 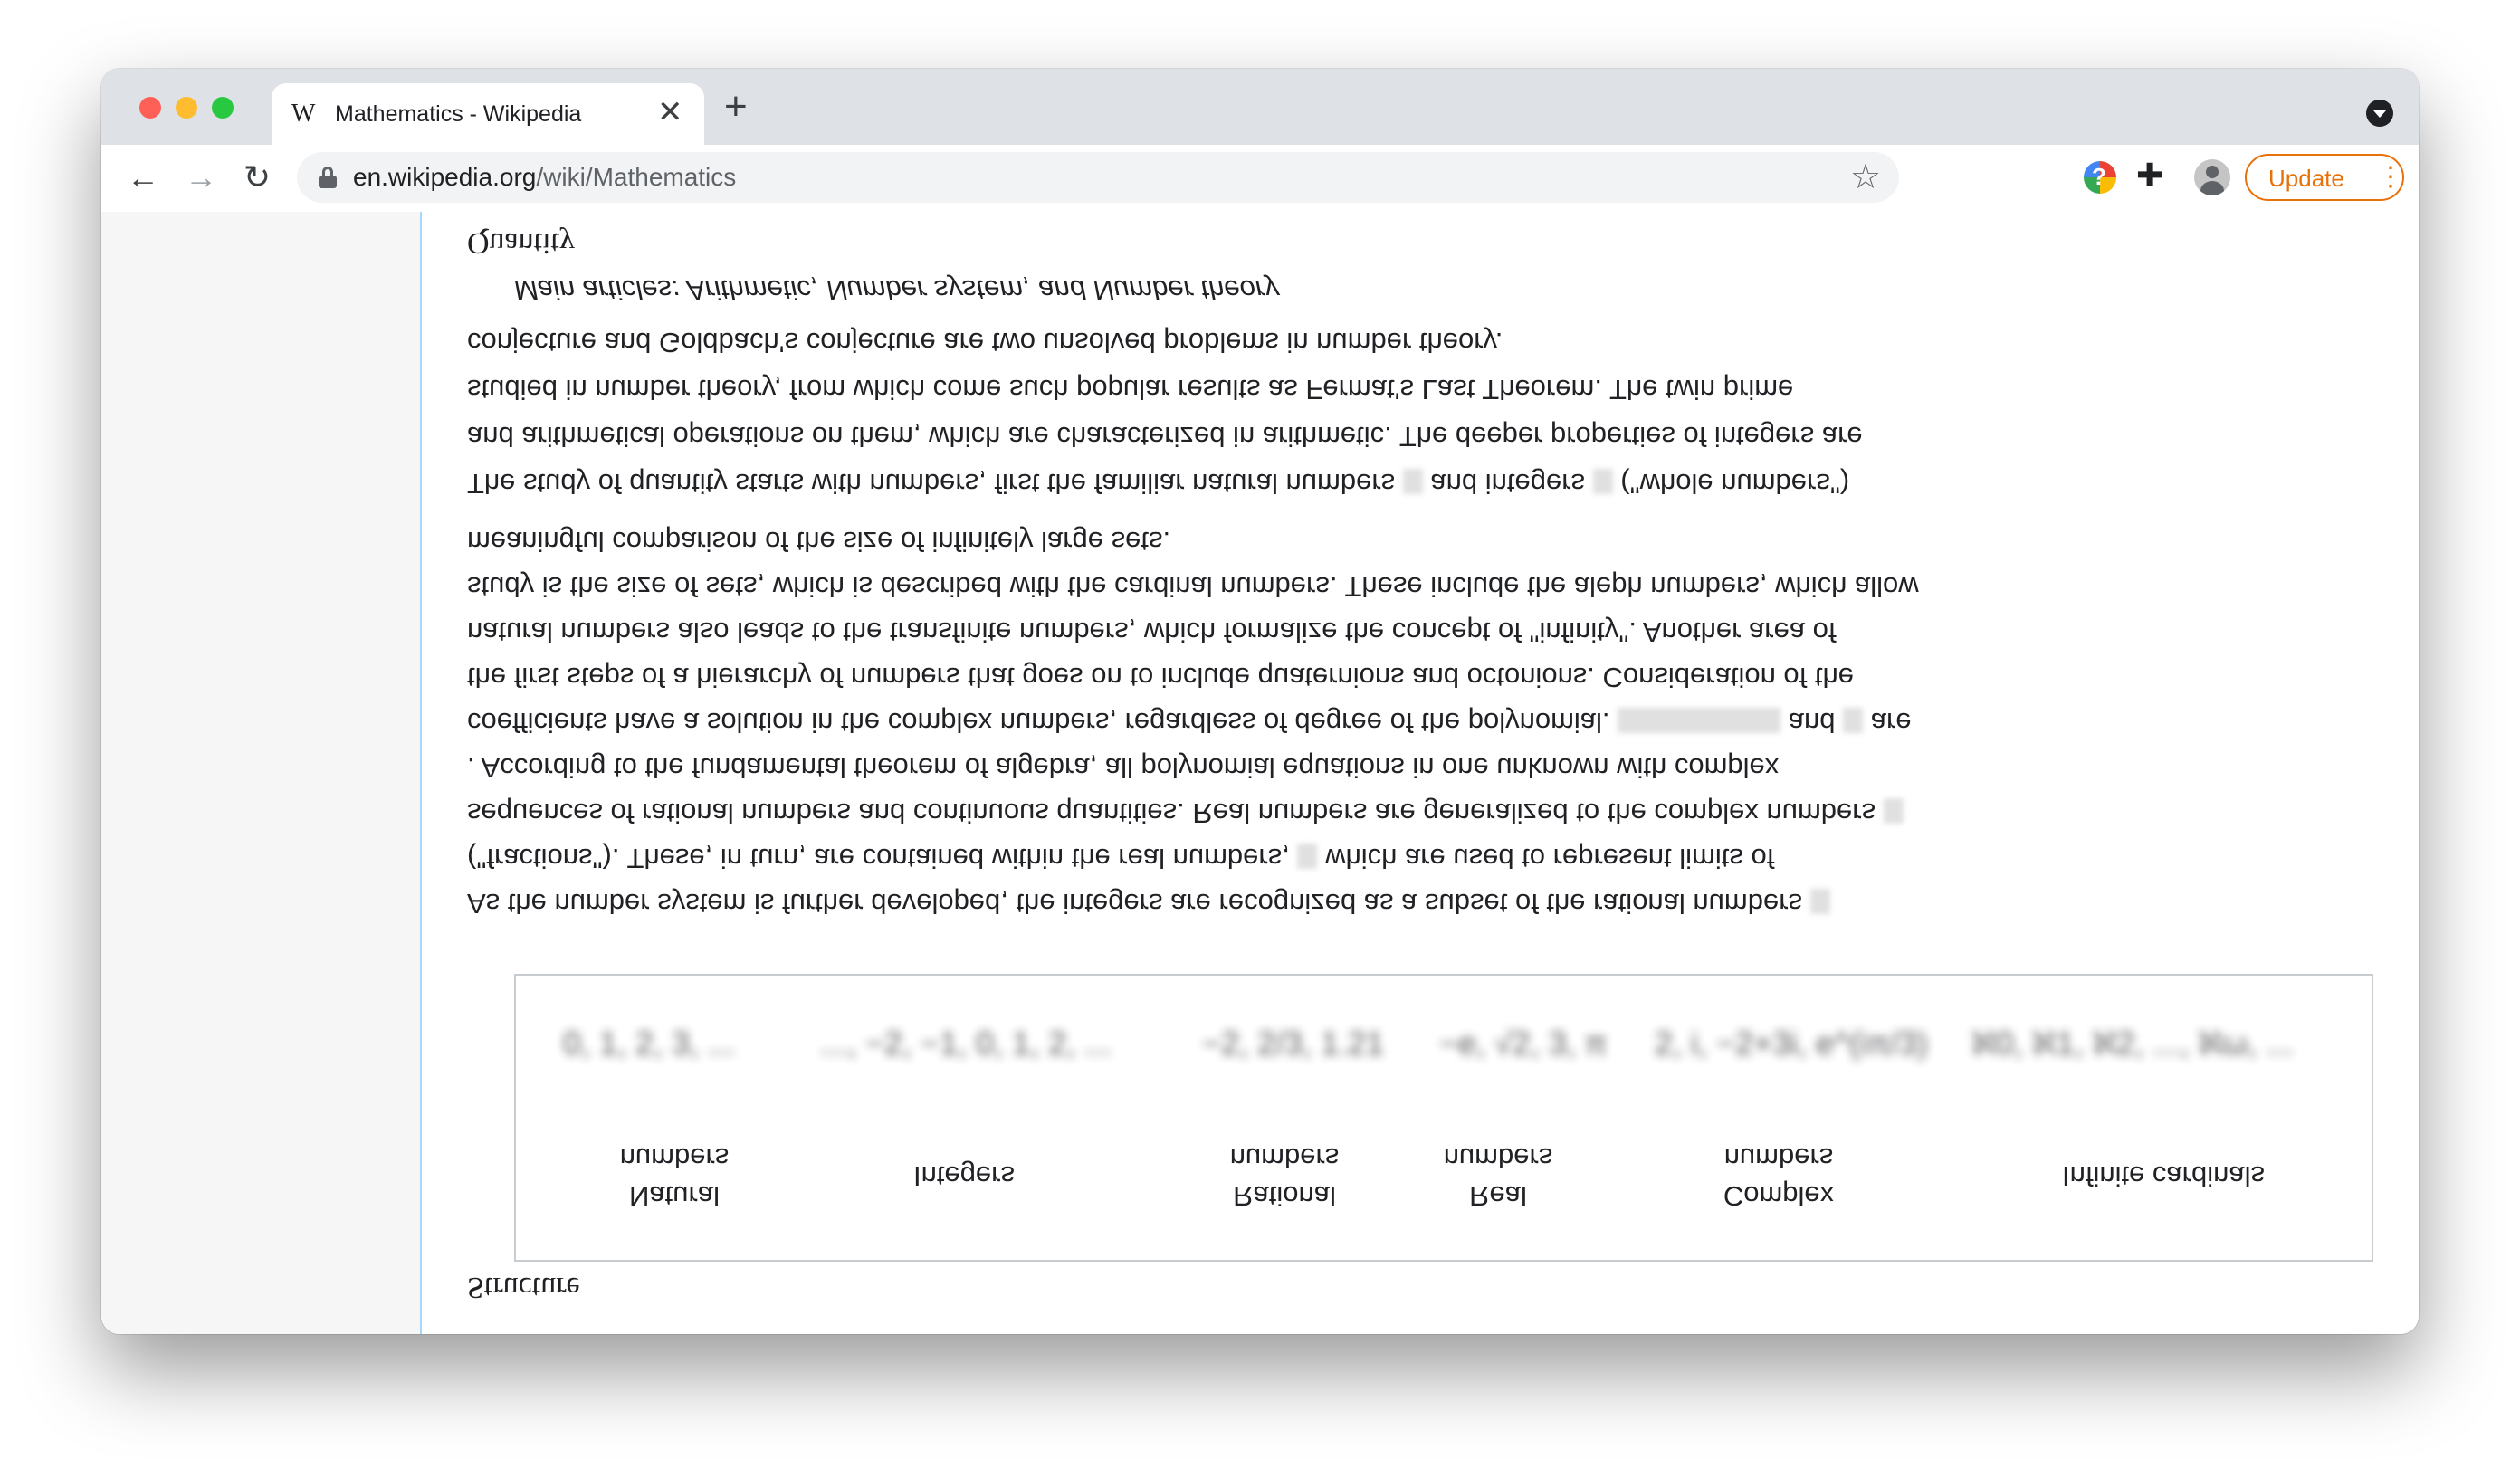 What do you see at coordinates (223, 108) in the screenshot?
I see `zoom-window-button` at bounding box center [223, 108].